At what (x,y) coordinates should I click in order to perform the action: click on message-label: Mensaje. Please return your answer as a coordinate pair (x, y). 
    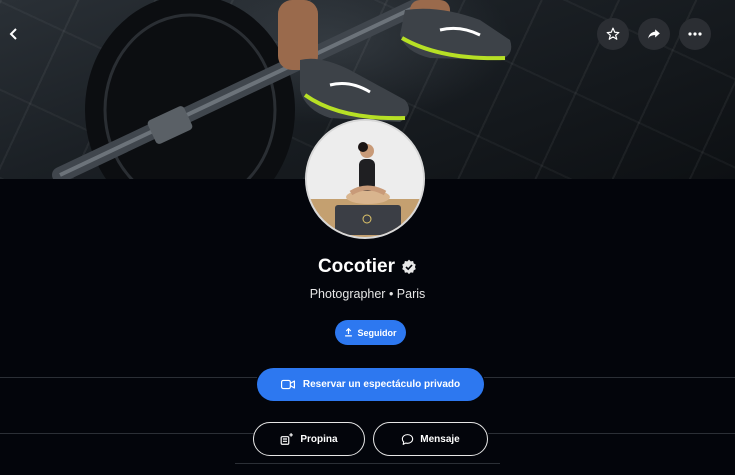
    Looking at the image, I should click on (440, 439).